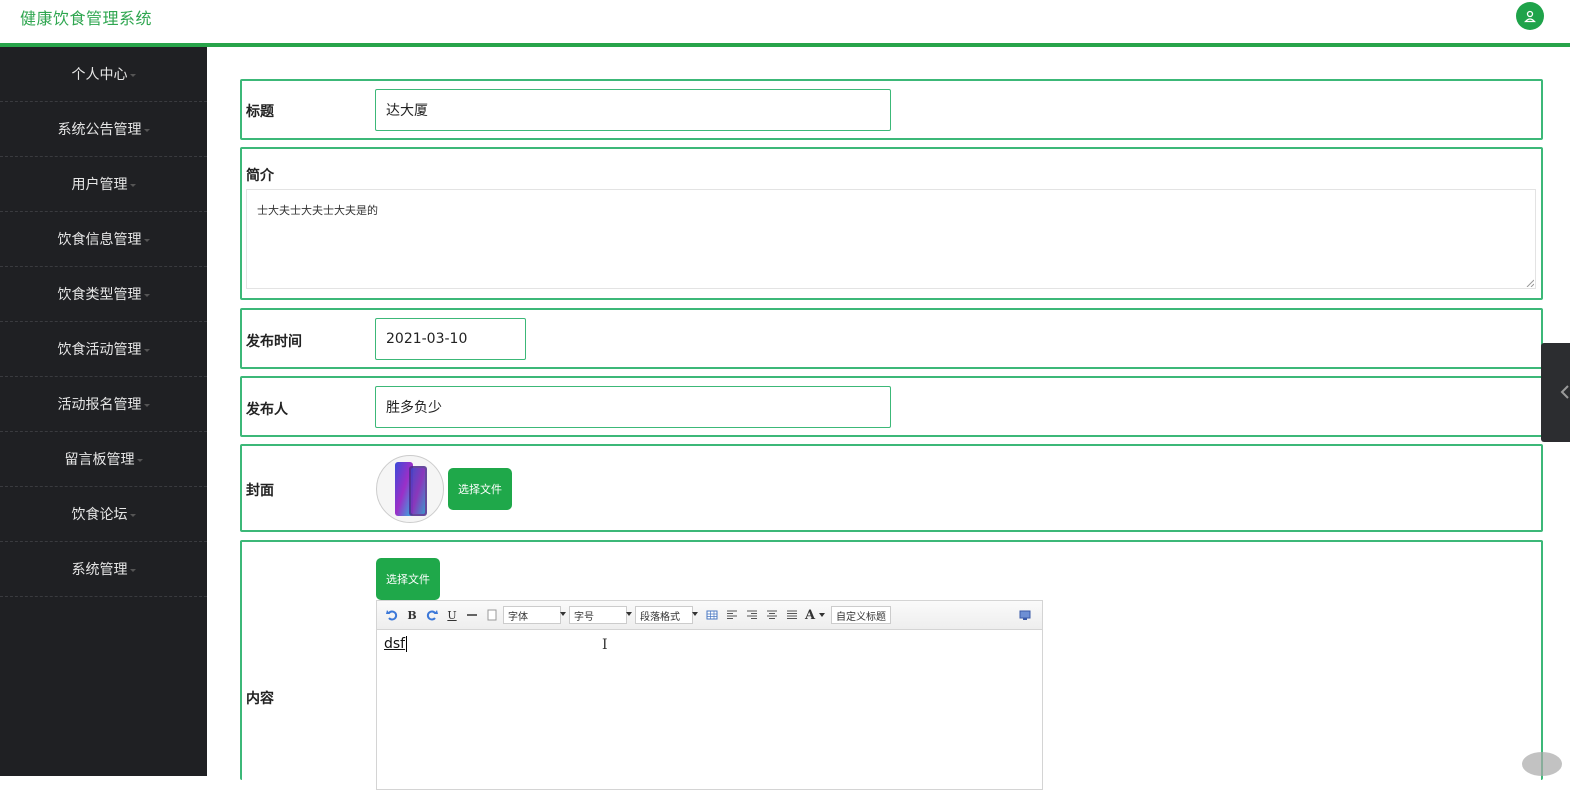  I want to click on sidebar-item-label: 饮食论坛, so click(99, 515).